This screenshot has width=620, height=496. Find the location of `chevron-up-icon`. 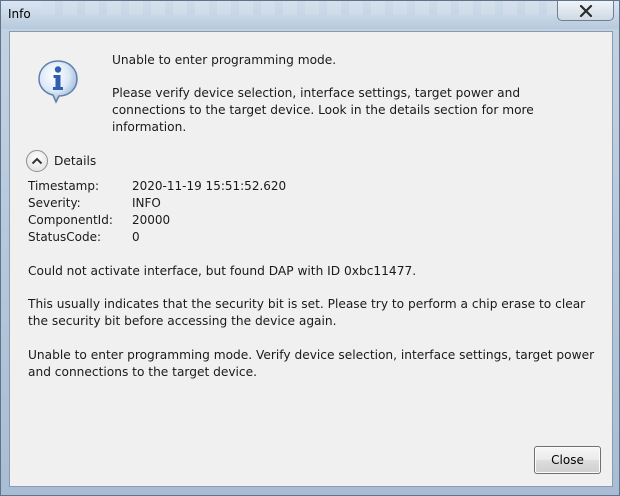

chevron-up-icon is located at coordinates (37, 161).